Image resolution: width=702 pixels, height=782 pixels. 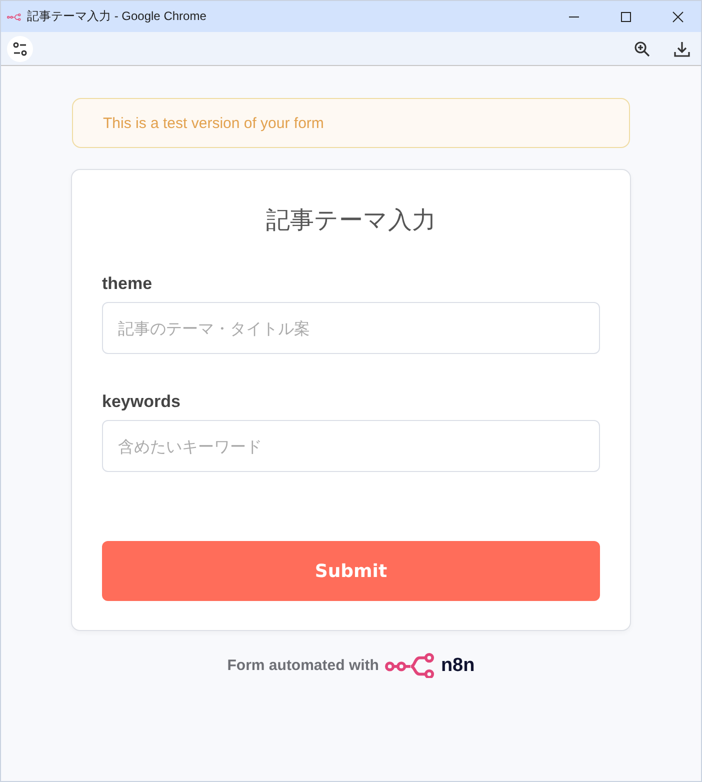 I want to click on form-title: 記事テーマ入力, so click(x=351, y=220).